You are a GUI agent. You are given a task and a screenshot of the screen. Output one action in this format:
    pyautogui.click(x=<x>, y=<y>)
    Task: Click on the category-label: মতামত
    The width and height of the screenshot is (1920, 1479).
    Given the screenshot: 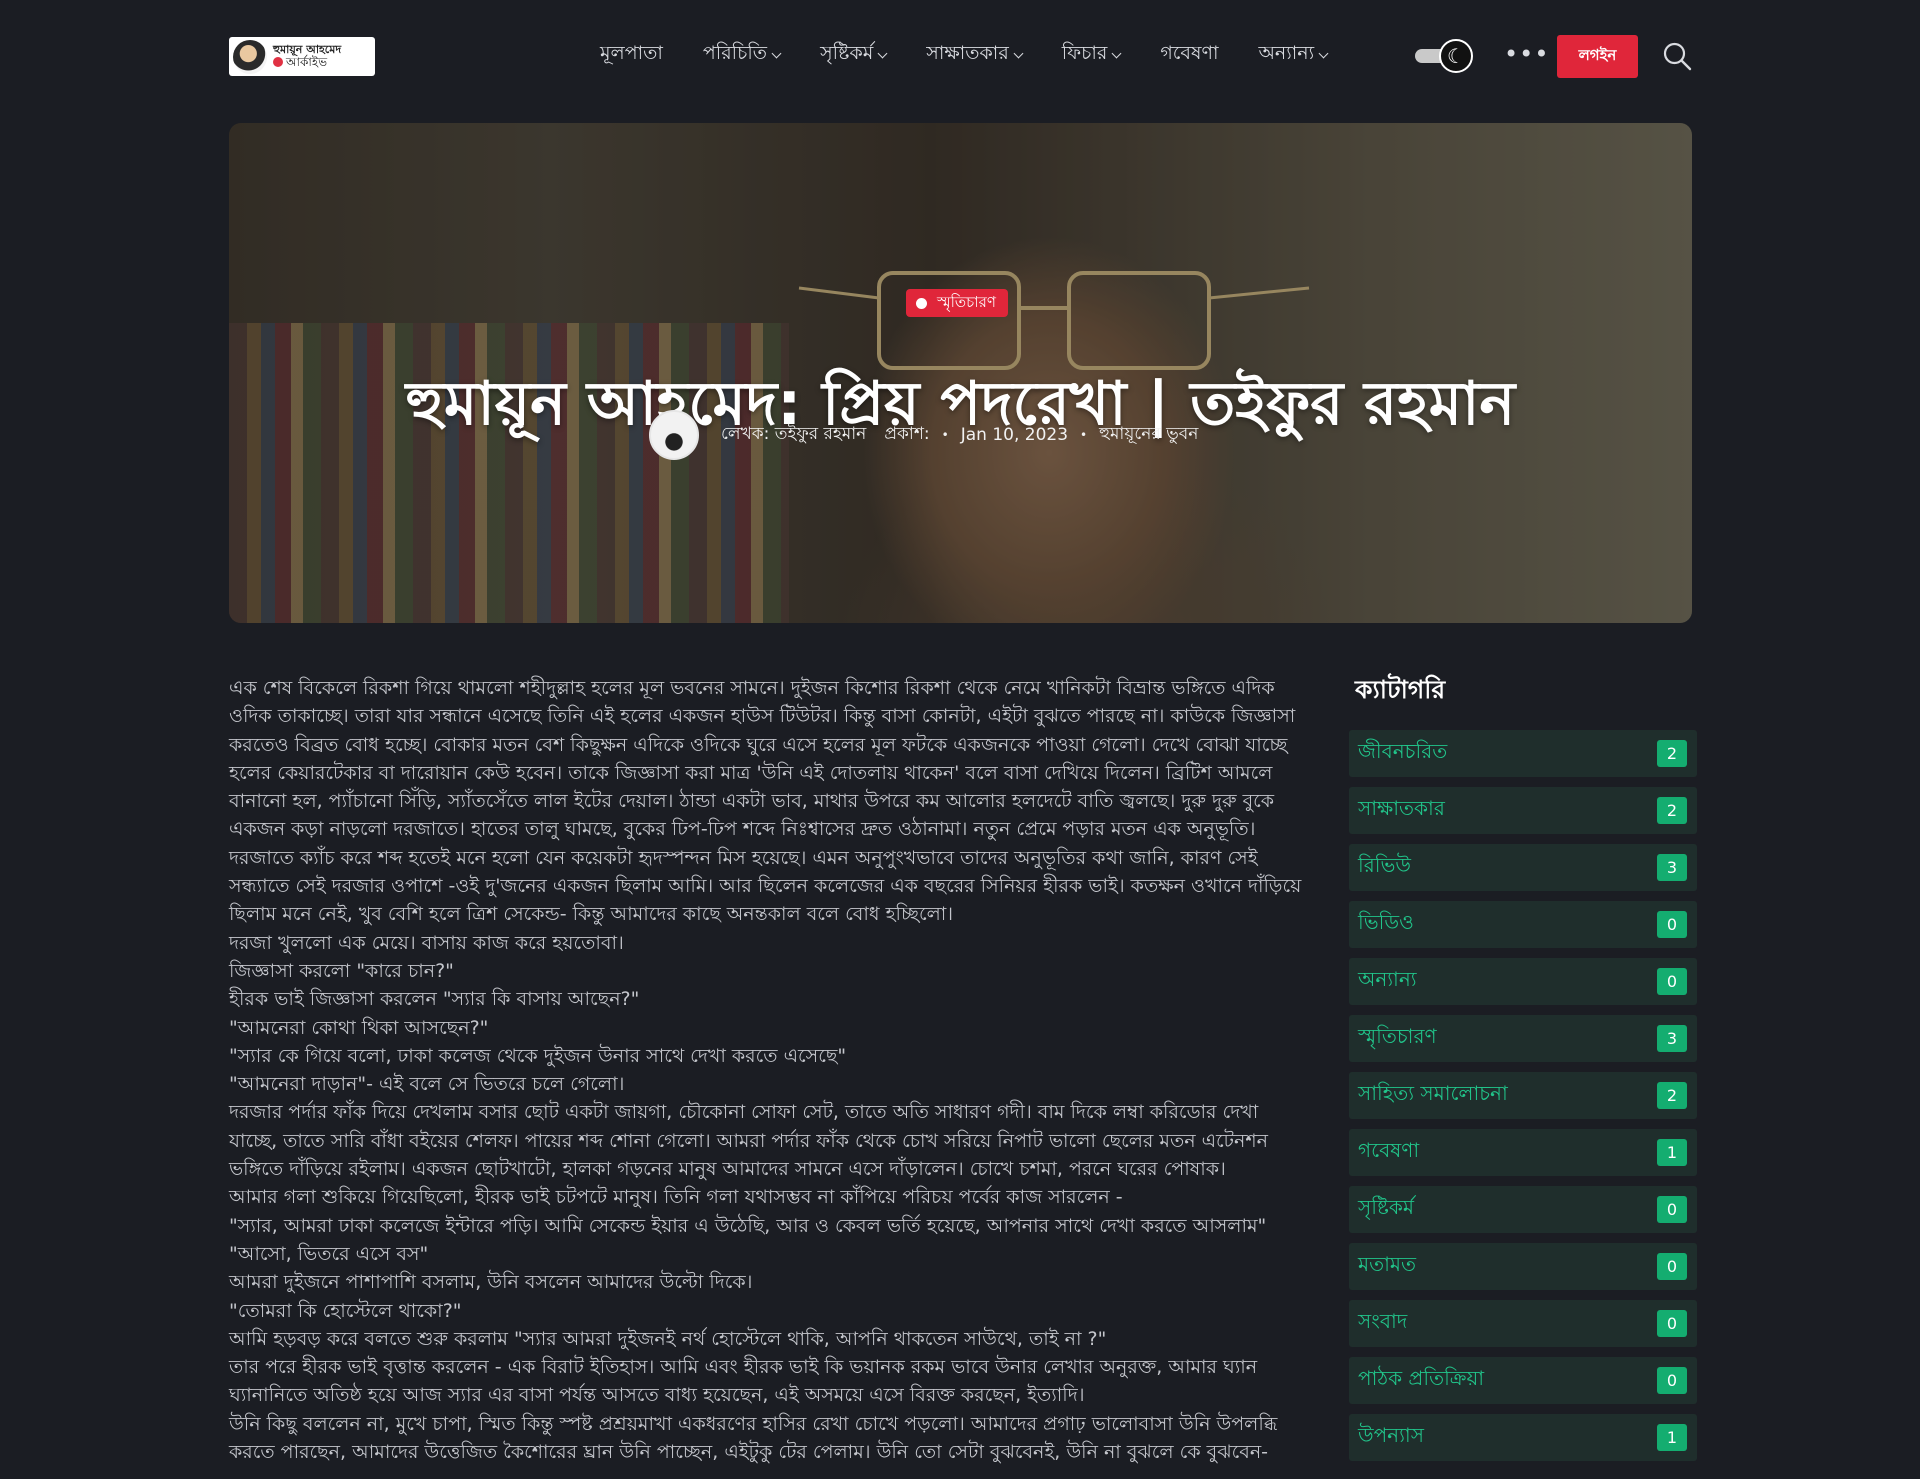 What is the action you would take?
    pyautogui.click(x=1387, y=1264)
    